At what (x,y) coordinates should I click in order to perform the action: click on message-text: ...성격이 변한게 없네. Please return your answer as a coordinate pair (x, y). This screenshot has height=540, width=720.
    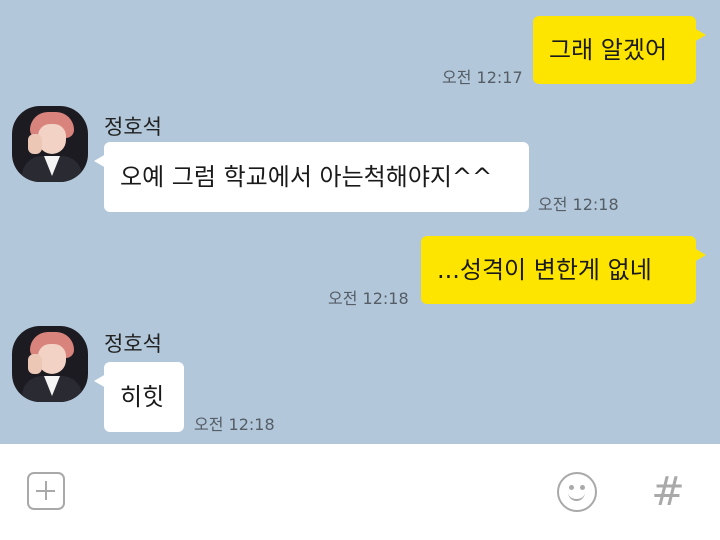
    Looking at the image, I should click on (544, 270).